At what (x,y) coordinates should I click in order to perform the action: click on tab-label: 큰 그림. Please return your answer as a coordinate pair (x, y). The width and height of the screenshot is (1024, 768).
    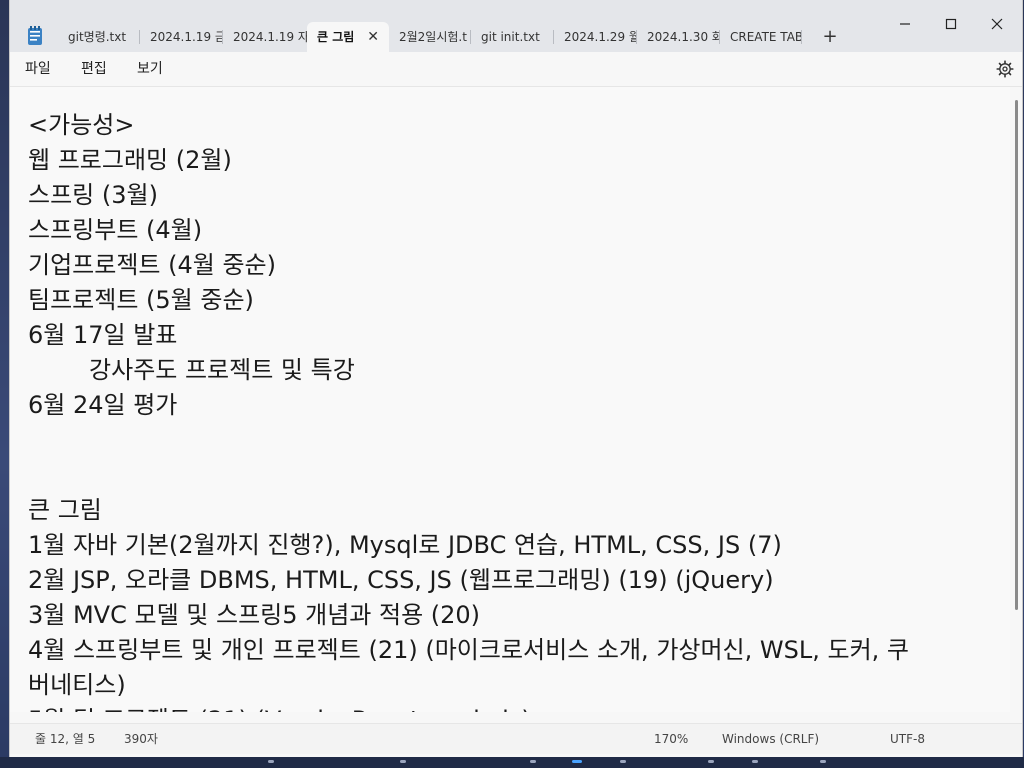
    Looking at the image, I should click on (336, 37).